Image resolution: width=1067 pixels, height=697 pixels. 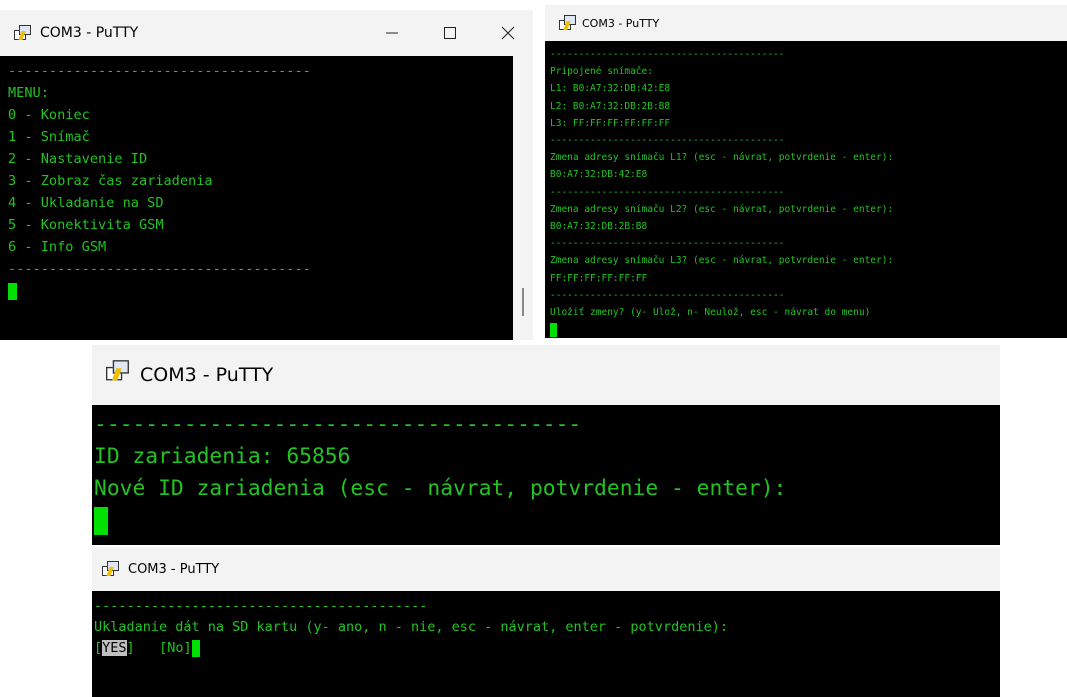 I want to click on close-button, so click(x=508, y=33).